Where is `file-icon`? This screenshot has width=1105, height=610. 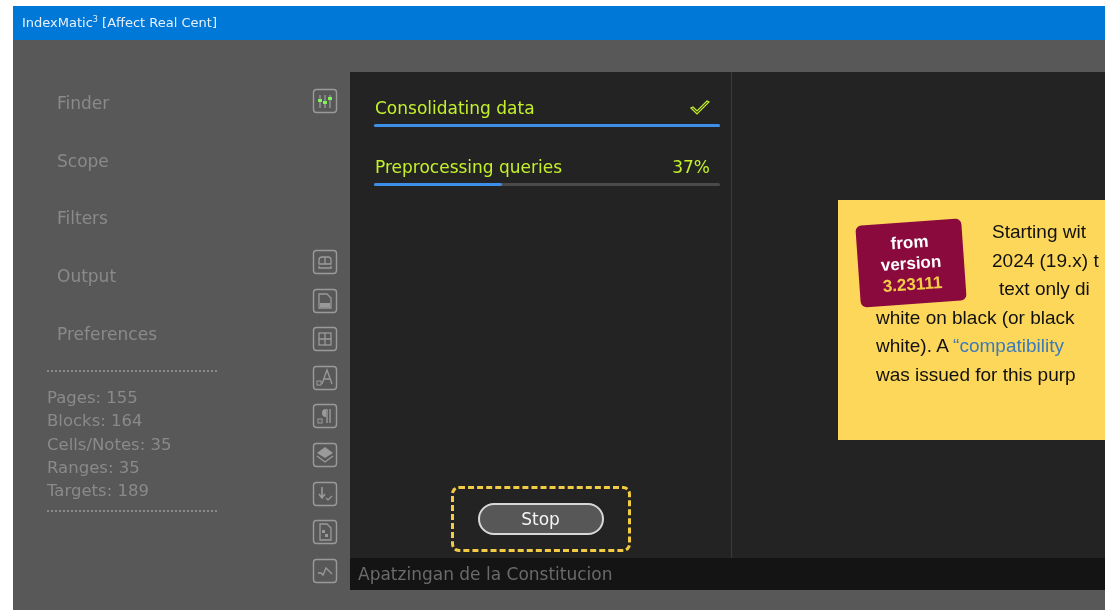 file-icon is located at coordinates (325, 532).